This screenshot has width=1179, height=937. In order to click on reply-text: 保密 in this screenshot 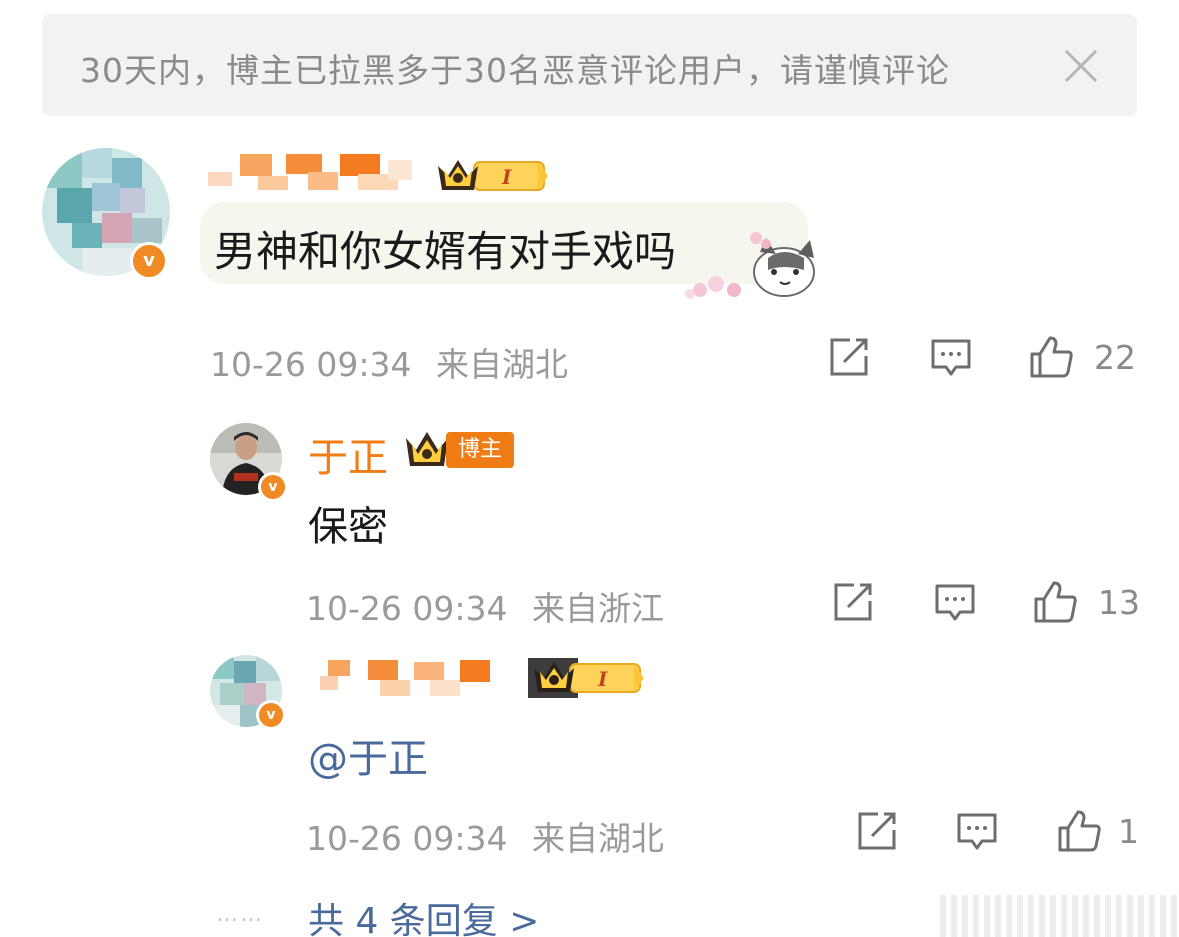, I will do `click(348, 527)`.